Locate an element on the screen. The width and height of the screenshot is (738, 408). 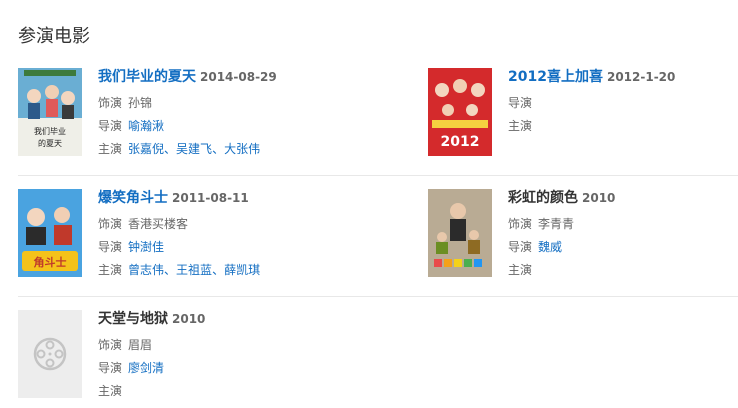
movie-poster: 角斗士 is located at coordinates (50, 233).